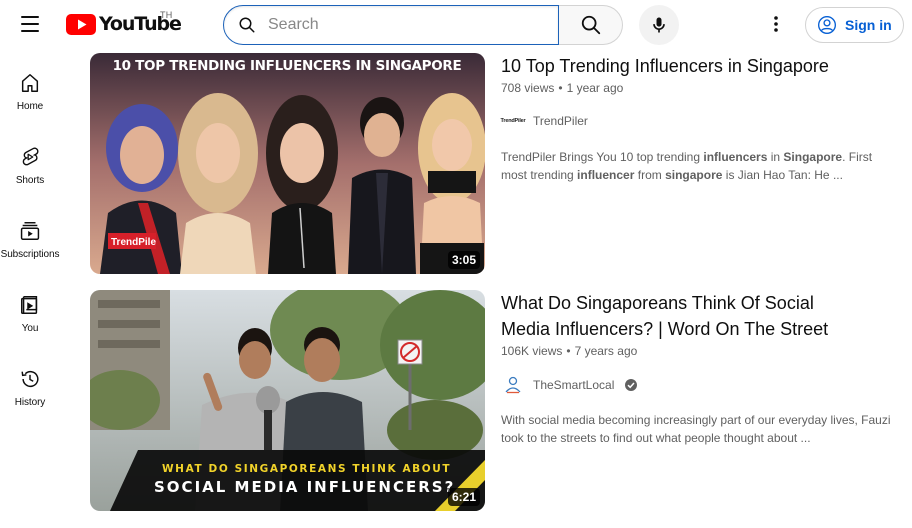 The width and height of the screenshot is (912, 528). What do you see at coordinates (30, 83) in the screenshot?
I see `home-icon` at bounding box center [30, 83].